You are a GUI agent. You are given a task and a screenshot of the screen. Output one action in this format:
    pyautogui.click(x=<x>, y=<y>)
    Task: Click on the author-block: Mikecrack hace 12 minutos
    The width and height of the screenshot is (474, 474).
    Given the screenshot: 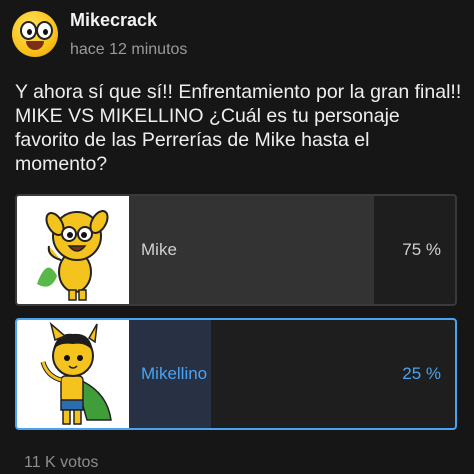 What is the action you would take?
    pyautogui.click(x=128, y=33)
    